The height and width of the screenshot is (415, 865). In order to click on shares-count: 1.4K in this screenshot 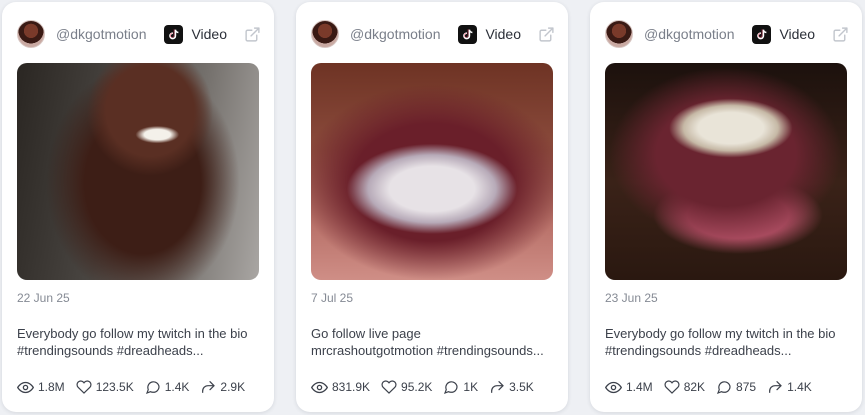, I will do `click(799, 387)`.